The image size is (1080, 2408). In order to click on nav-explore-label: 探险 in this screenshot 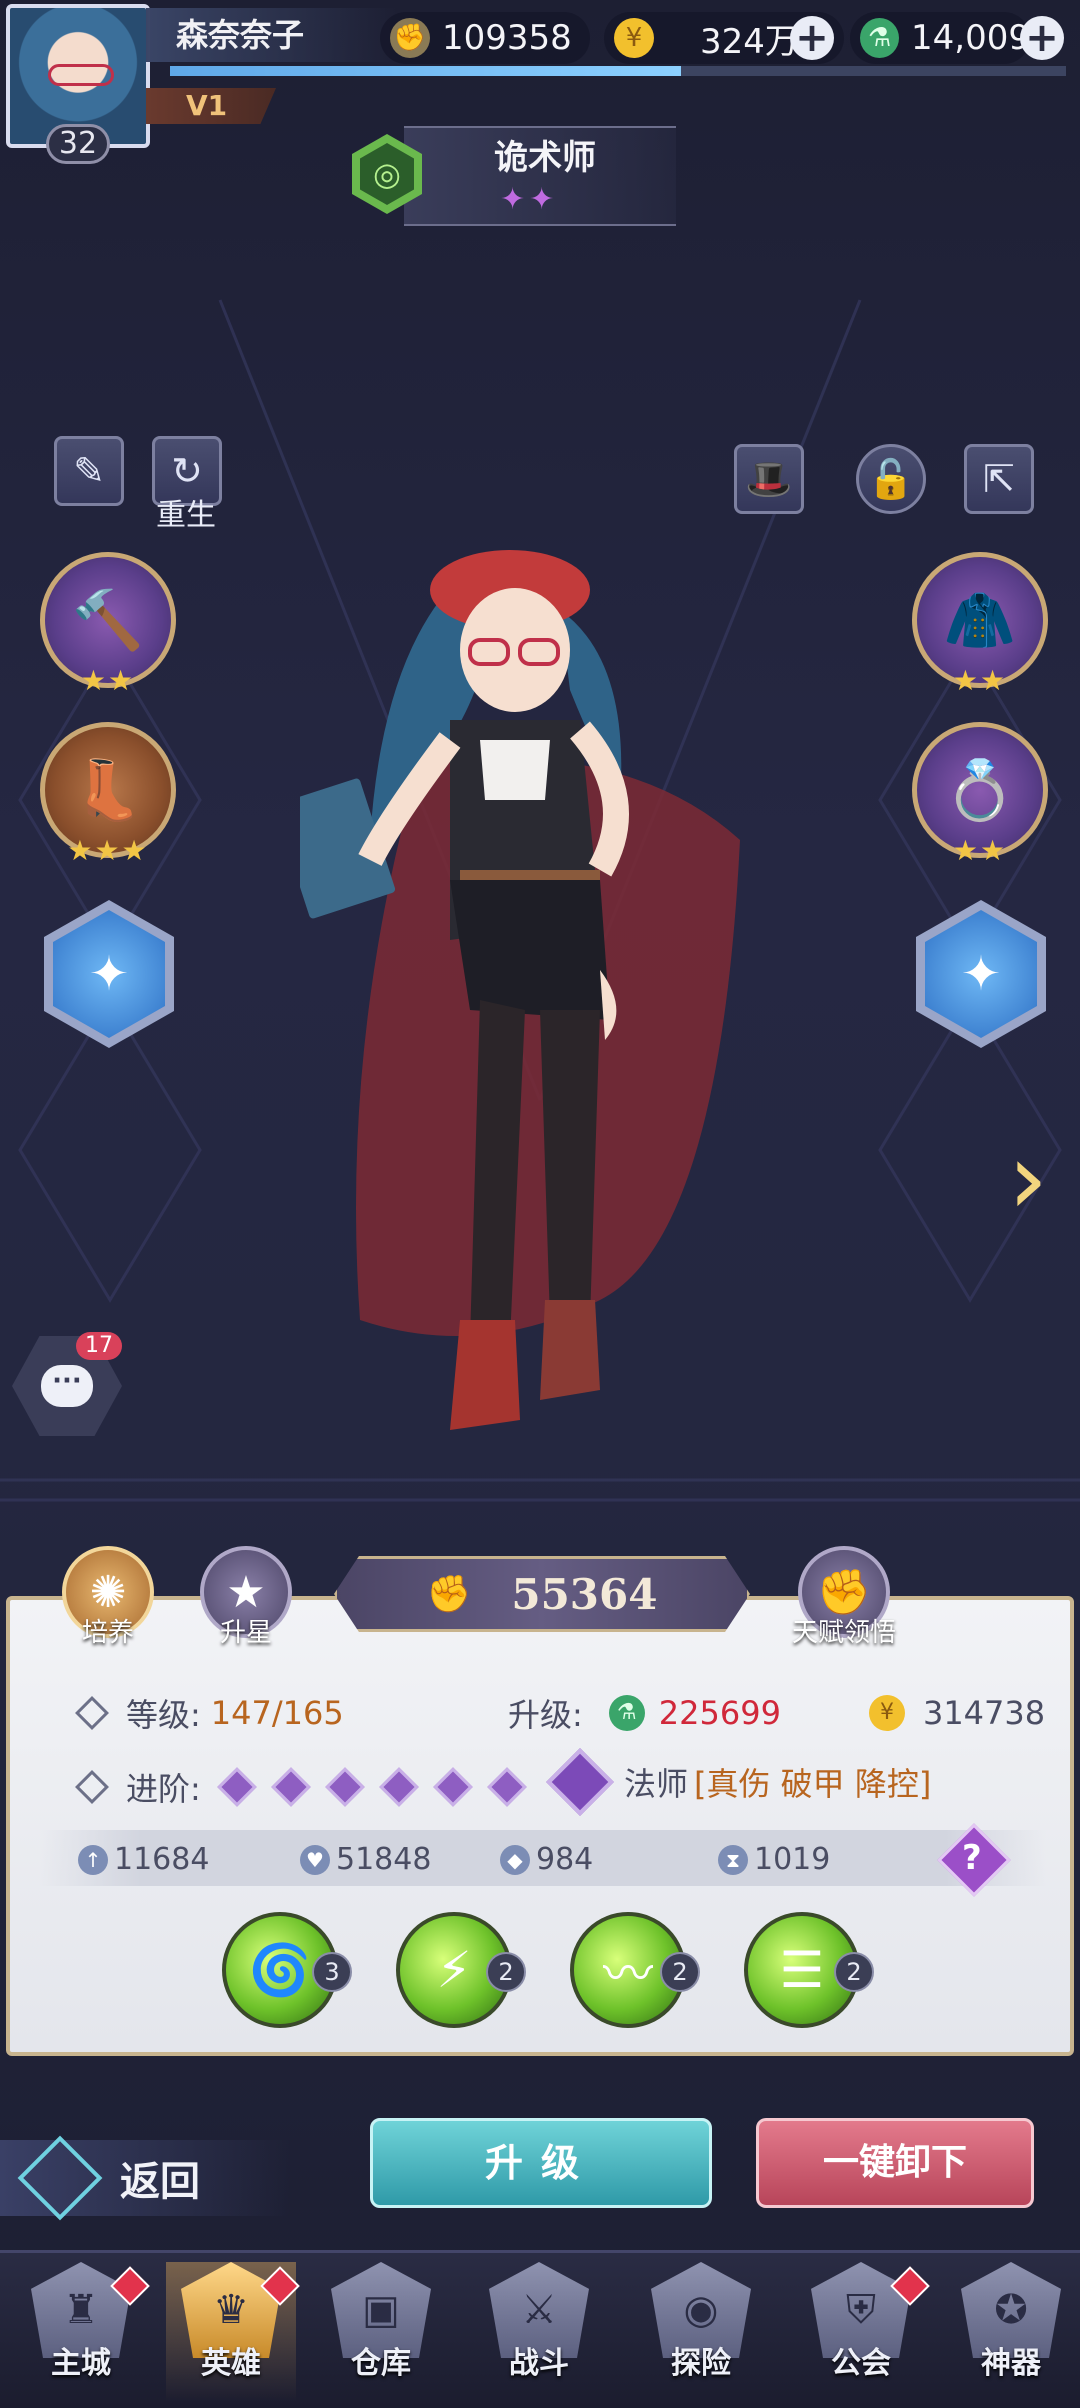, I will do `click(701, 2363)`.